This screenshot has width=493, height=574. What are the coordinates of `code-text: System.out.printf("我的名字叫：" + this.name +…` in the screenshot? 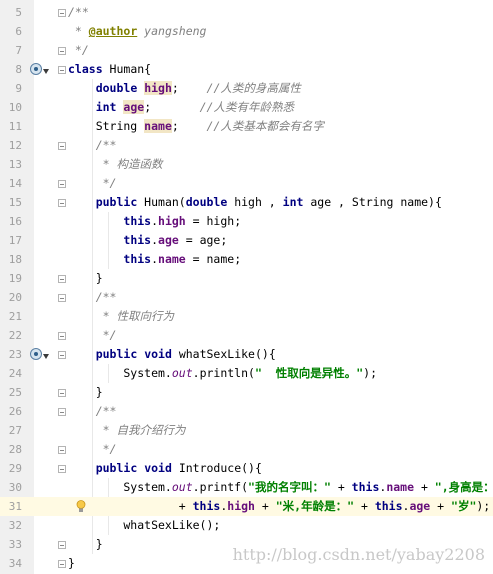 It's located at (280, 487).